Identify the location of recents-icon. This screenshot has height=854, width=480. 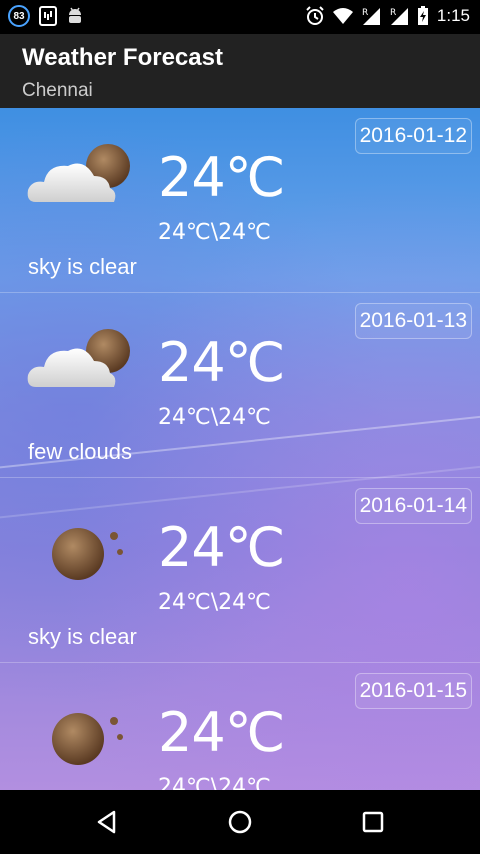
(373, 822).